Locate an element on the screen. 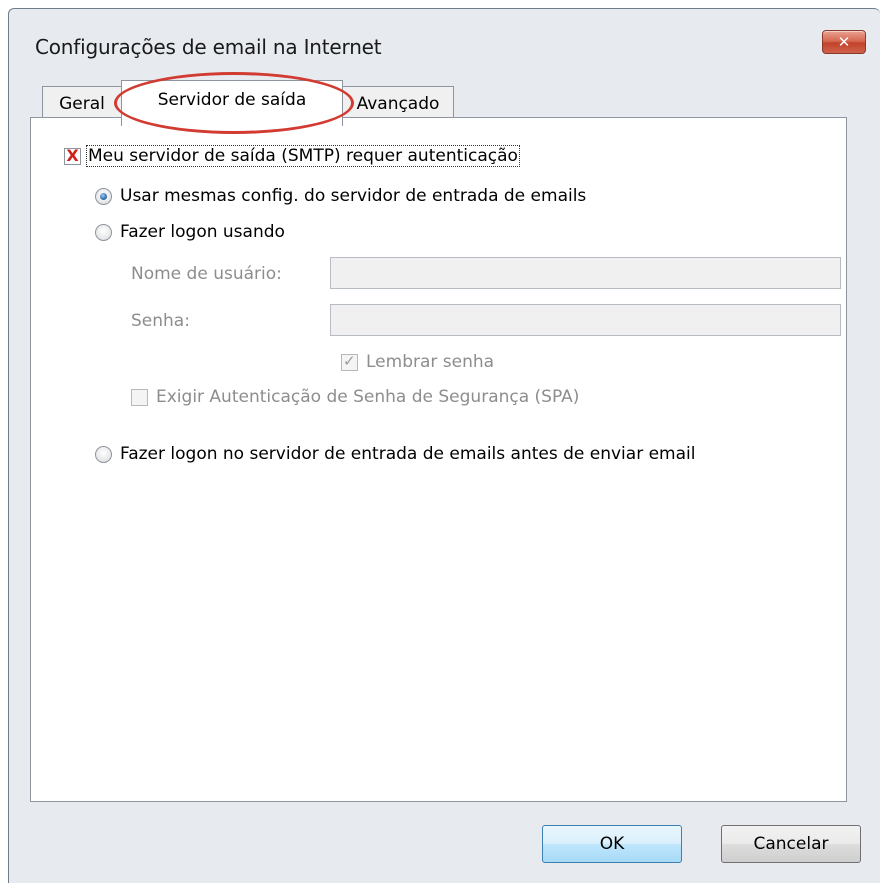 This screenshot has height=883, width=880. password-label: Senha: is located at coordinates (160, 321).